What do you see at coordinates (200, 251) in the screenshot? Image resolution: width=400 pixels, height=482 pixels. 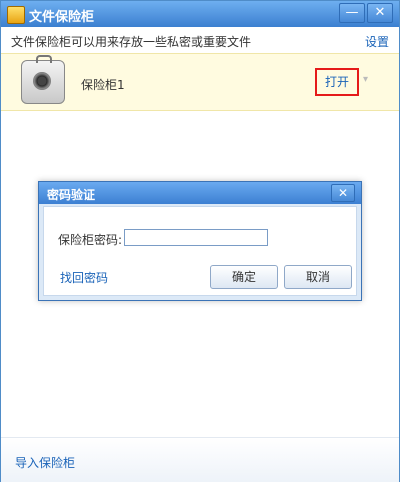 I see `dialog-body: 保险柜密码: 找回密码 确定 取消` at bounding box center [200, 251].